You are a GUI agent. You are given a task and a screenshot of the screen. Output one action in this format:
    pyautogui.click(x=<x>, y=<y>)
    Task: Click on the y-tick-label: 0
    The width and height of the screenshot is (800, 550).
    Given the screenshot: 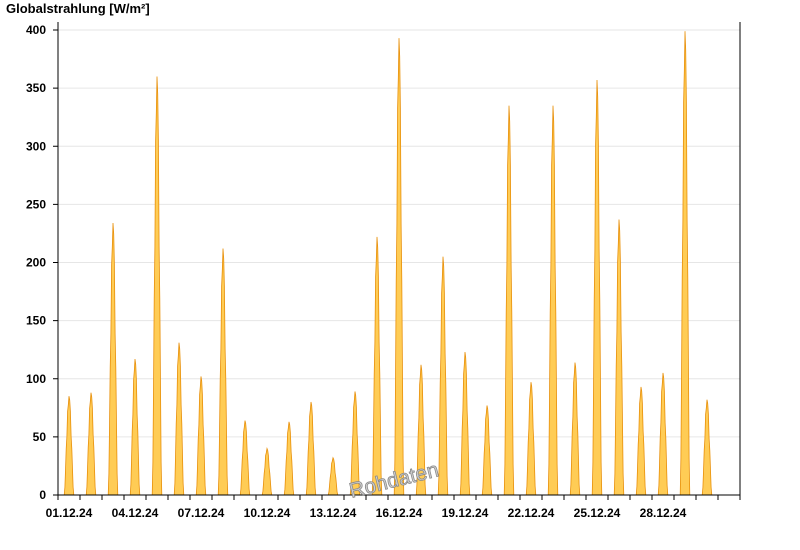 What is the action you would take?
    pyautogui.click(x=42, y=495)
    